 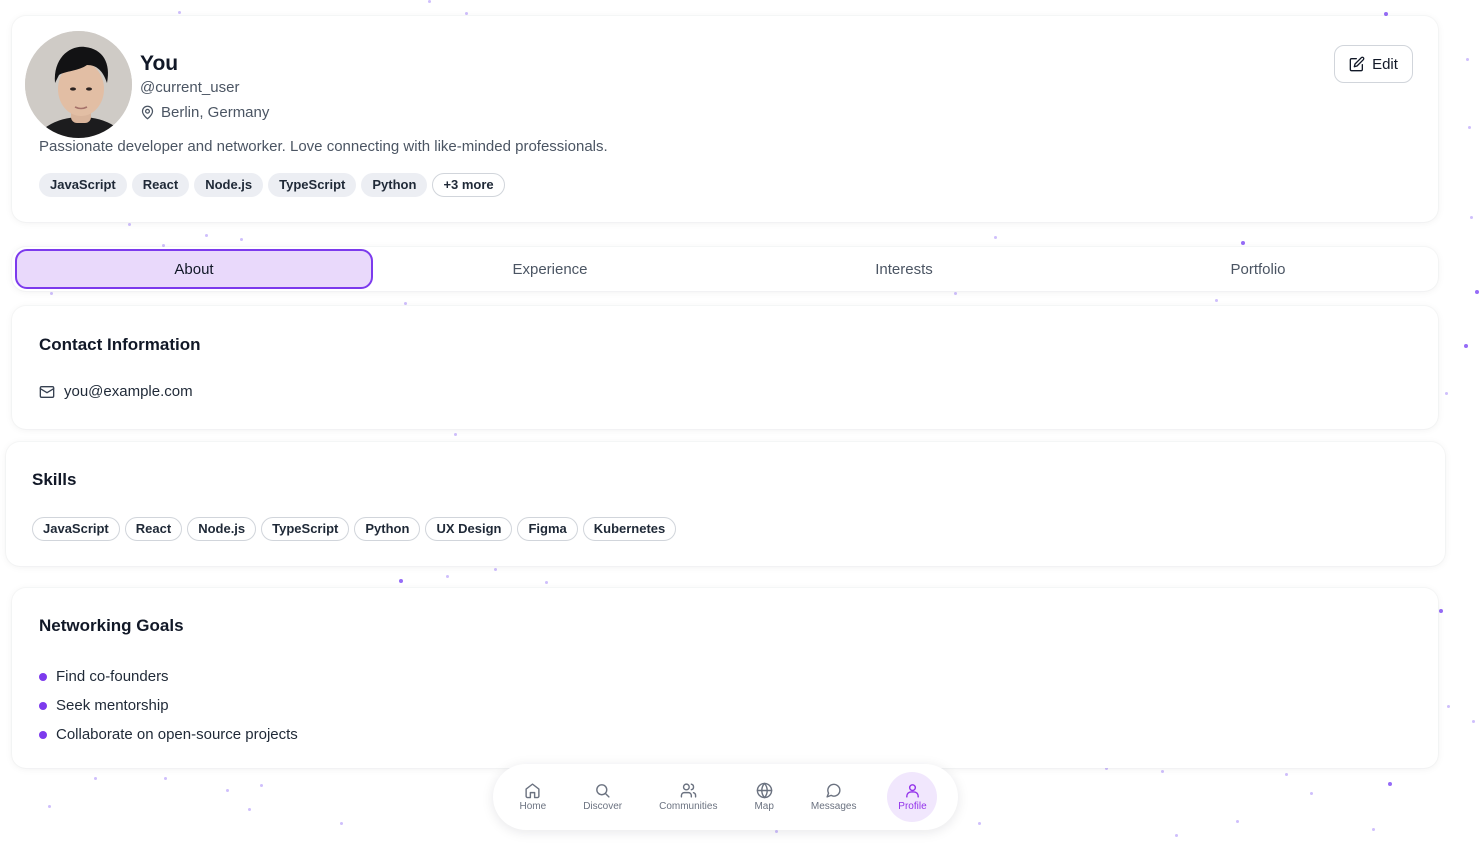 I want to click on skill-chip: UX Design, so click(x=469, y=529).